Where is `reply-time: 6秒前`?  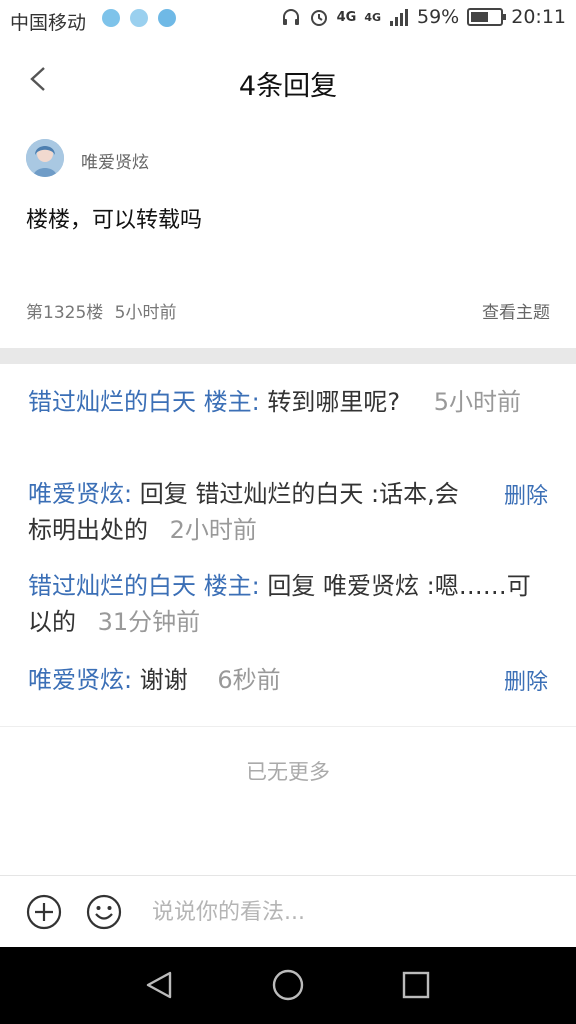 reply-time: 6秒前 is located at coordinates (249, 680).